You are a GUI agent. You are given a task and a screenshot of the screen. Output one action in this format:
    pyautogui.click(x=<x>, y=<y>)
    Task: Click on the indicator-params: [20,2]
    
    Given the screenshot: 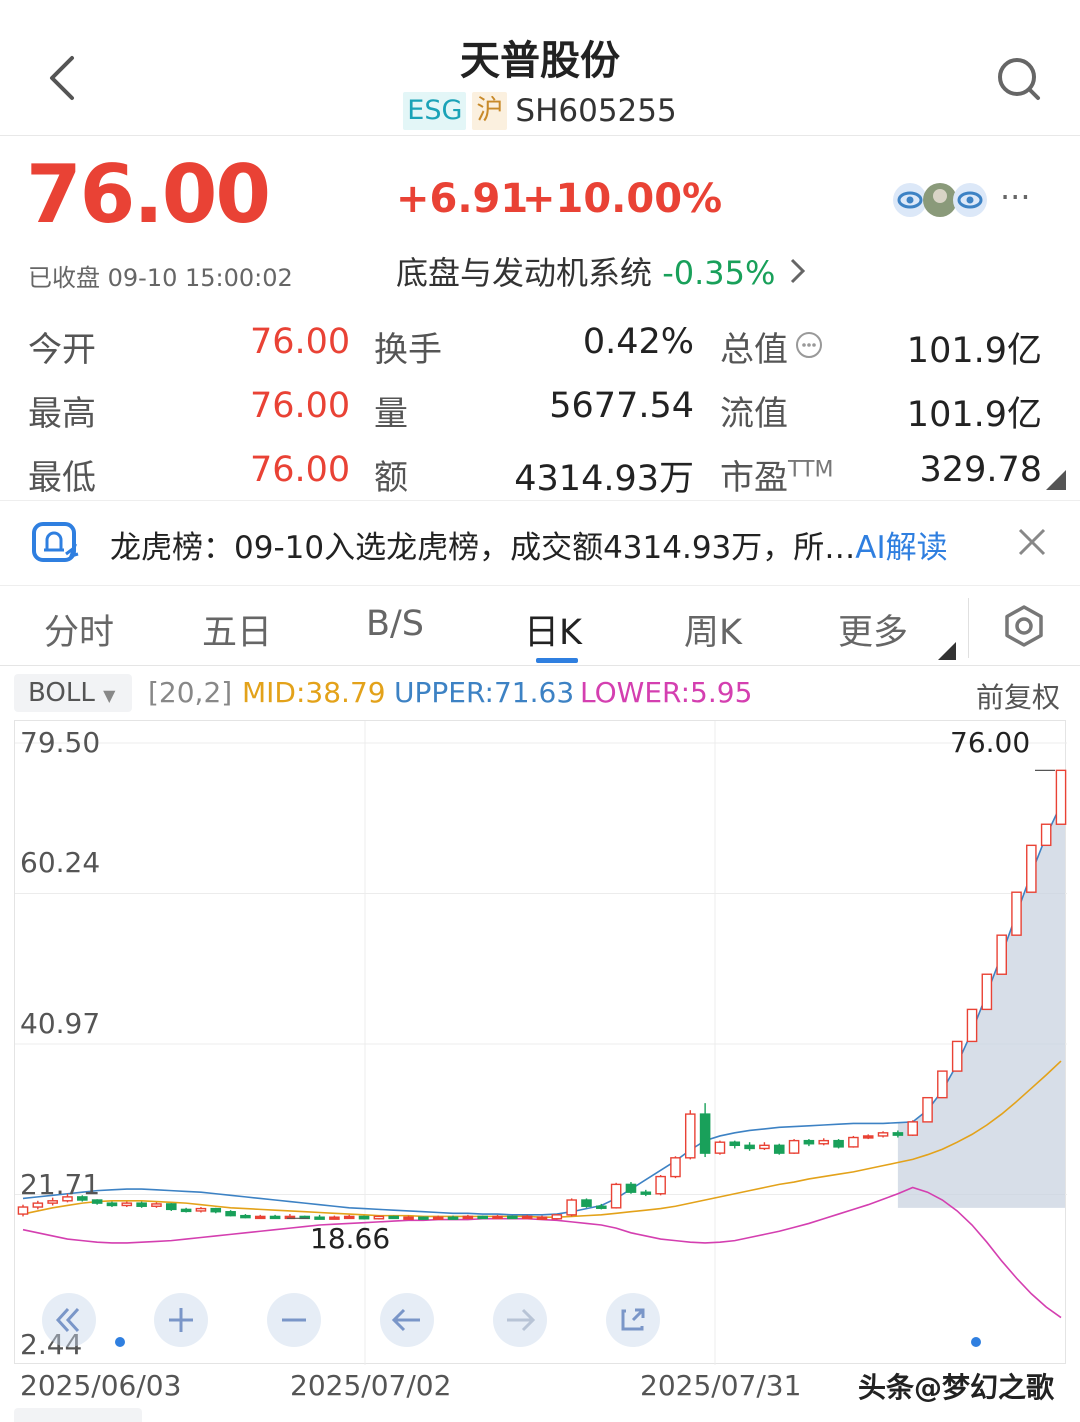 What is the action you would take?
    pyautogui.click(x=190, y=692)
    